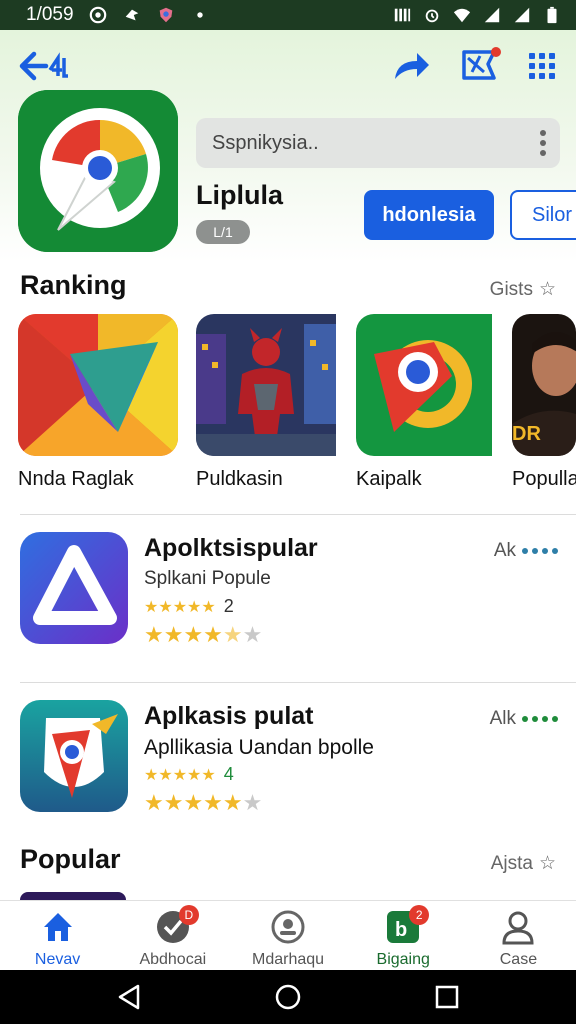 This screenshot has width=576, height=1024. I want to click on ranking-card-label: Populla, so click(544, 479).